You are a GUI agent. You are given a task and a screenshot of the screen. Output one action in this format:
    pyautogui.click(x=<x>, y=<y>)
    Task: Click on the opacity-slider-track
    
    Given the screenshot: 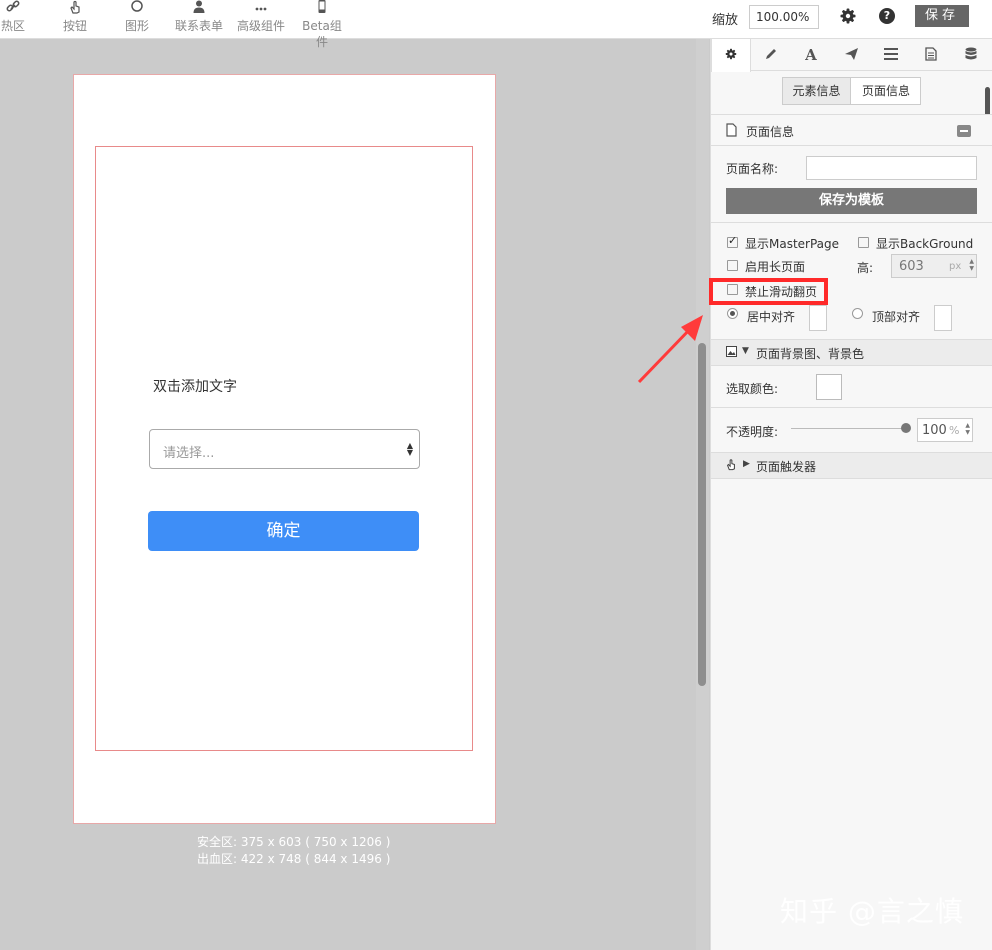 What is the action you would take?
    pyautogui.click(x=848, y=428)
    